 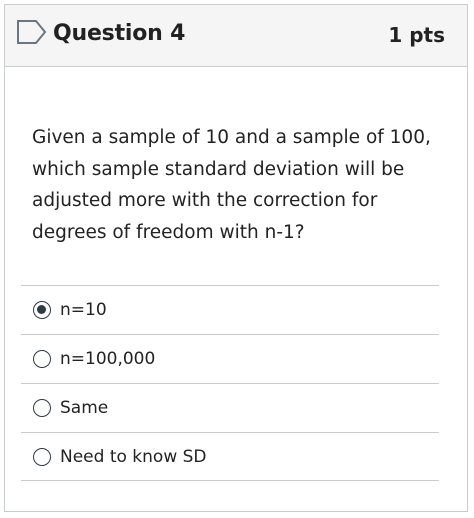 What do you see at coordinates (42, 310) in the screenshot?
I see `radio-button-selected` at bounding box center [42, 310].